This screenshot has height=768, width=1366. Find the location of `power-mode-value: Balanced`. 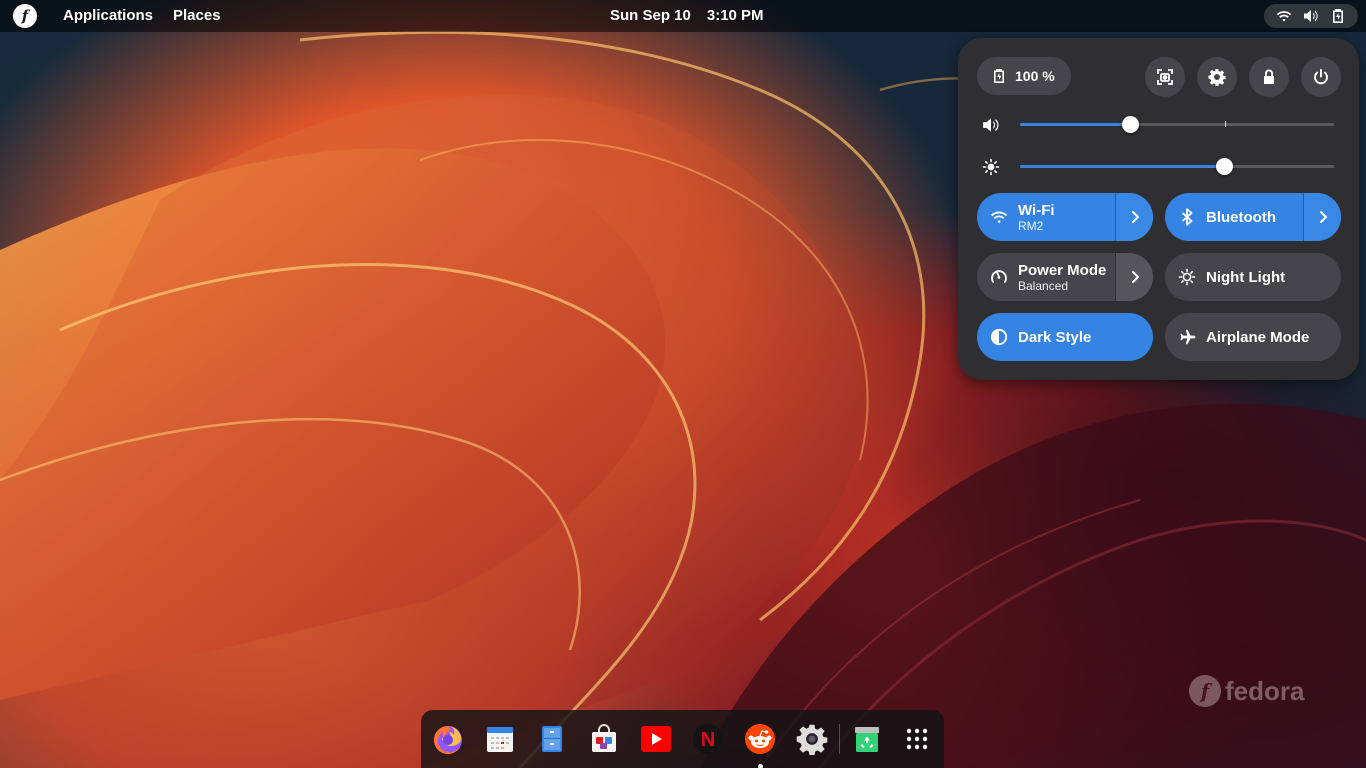

power-mode-value: Balanced is located at coordinates (1043, 285).